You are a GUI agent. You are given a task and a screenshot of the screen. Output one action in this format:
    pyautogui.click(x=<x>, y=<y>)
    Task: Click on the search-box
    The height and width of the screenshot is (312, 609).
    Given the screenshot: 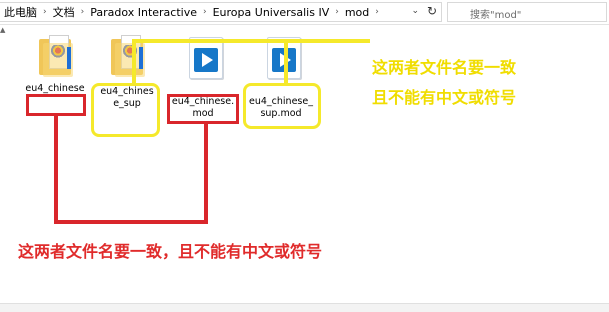 What is the action you would take?
    pyautogui.click(x=527, y=13)
    